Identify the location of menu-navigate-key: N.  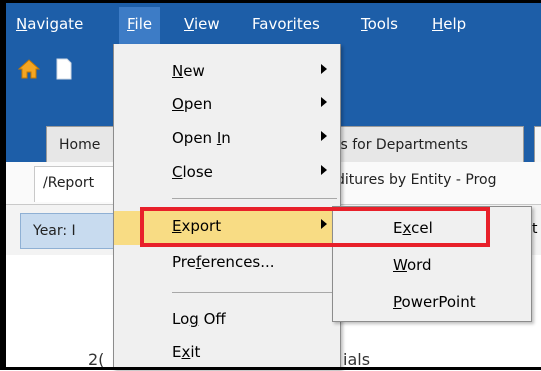
(22, 24).